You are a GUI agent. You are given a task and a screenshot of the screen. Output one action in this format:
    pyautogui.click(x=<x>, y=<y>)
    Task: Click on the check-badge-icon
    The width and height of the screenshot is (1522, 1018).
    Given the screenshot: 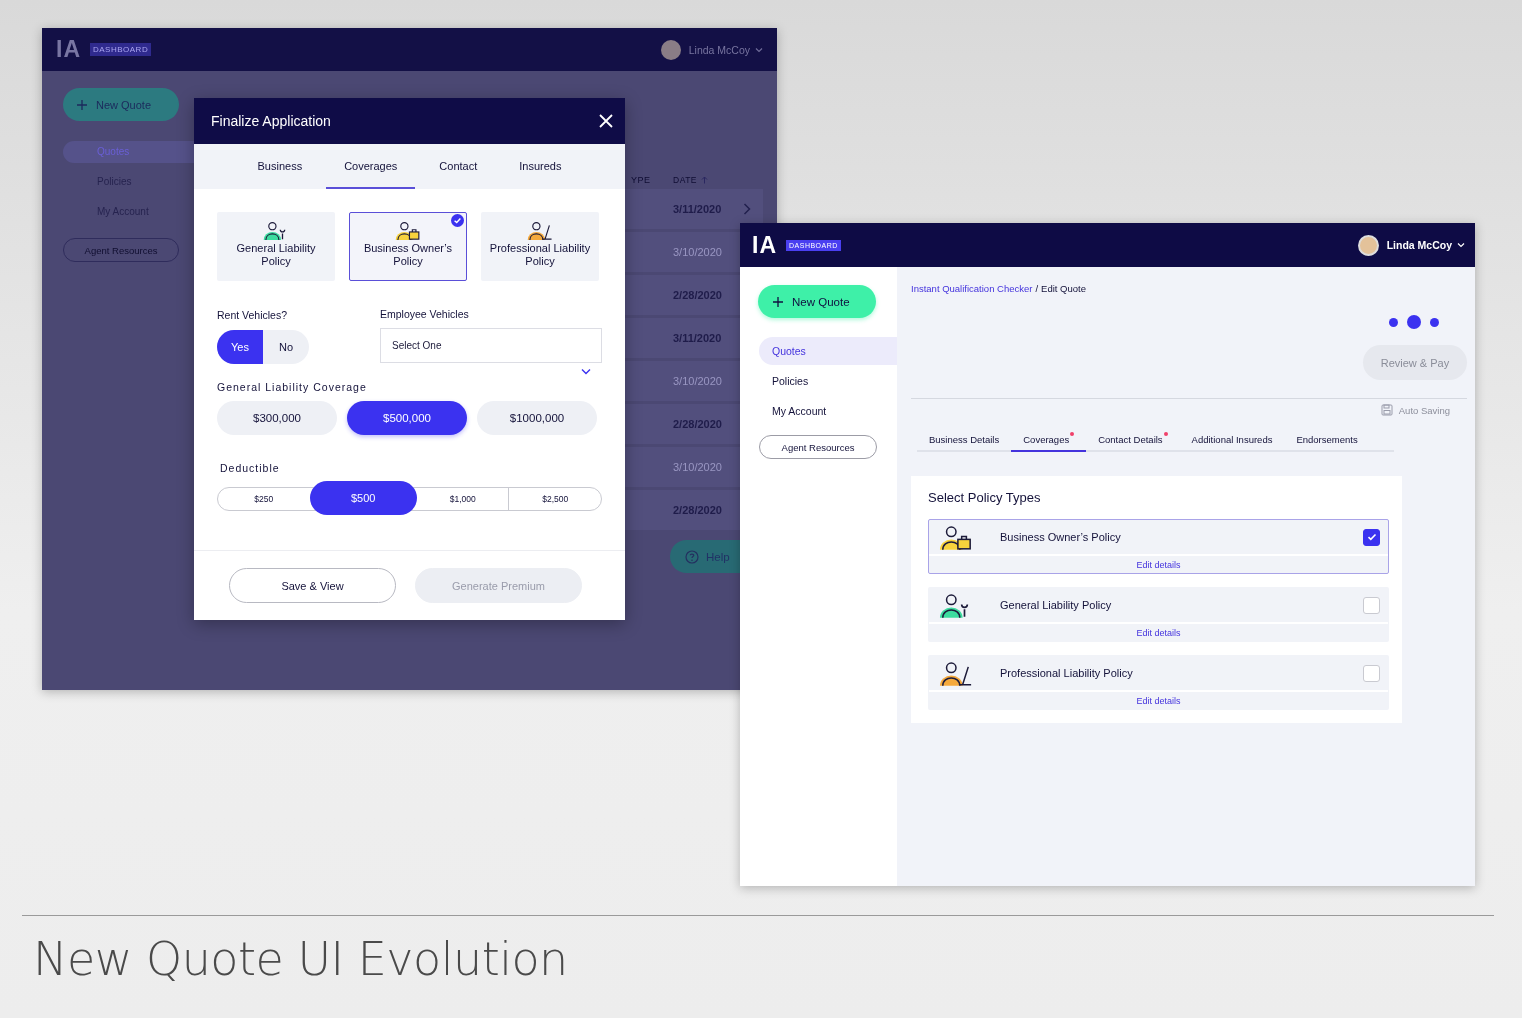 What is the action you would take?
    pyautogui.click(x=457, y=220)
    